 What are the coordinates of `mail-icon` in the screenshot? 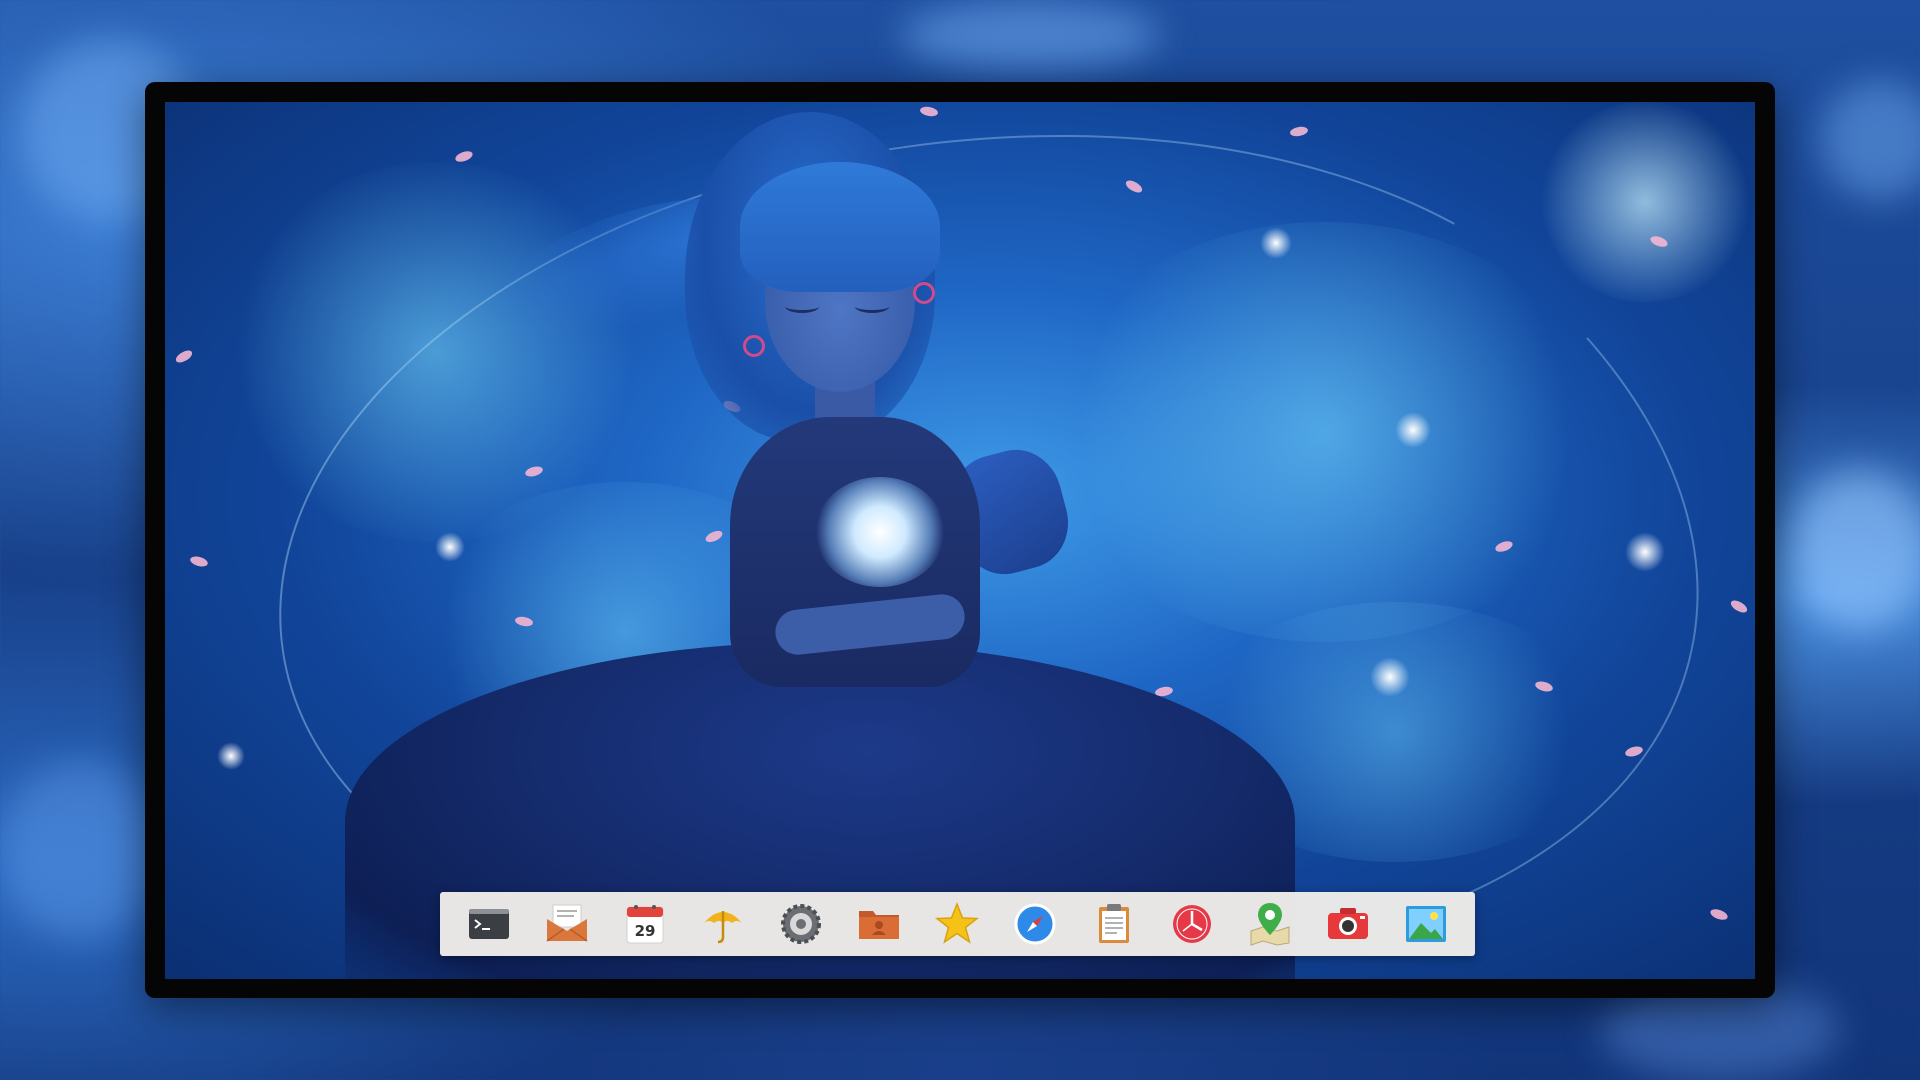 It's located at (567, 923).